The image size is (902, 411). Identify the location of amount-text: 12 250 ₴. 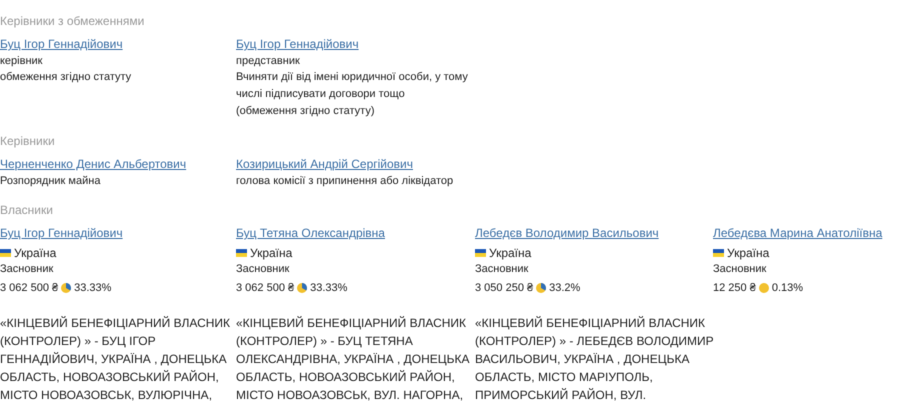
(734, 288).